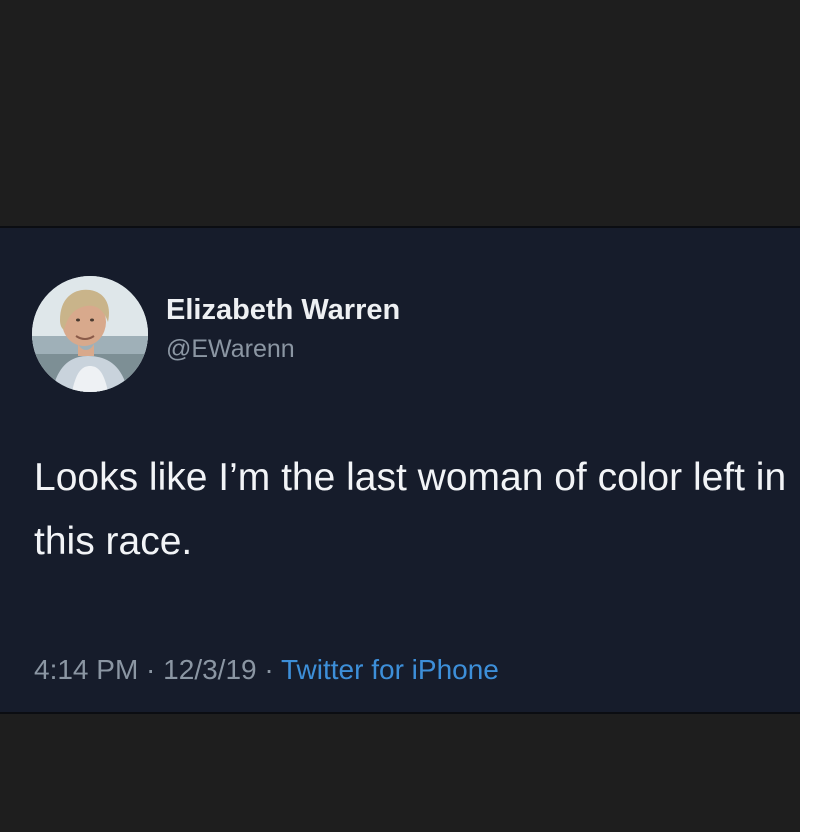 The height and width of the screenshot is (832, 828). What do you see at coordinates (390, 669) in the screenshot?
I see `tweet-source-link: Twitter for iPhone` at bounding box center [390, 669].